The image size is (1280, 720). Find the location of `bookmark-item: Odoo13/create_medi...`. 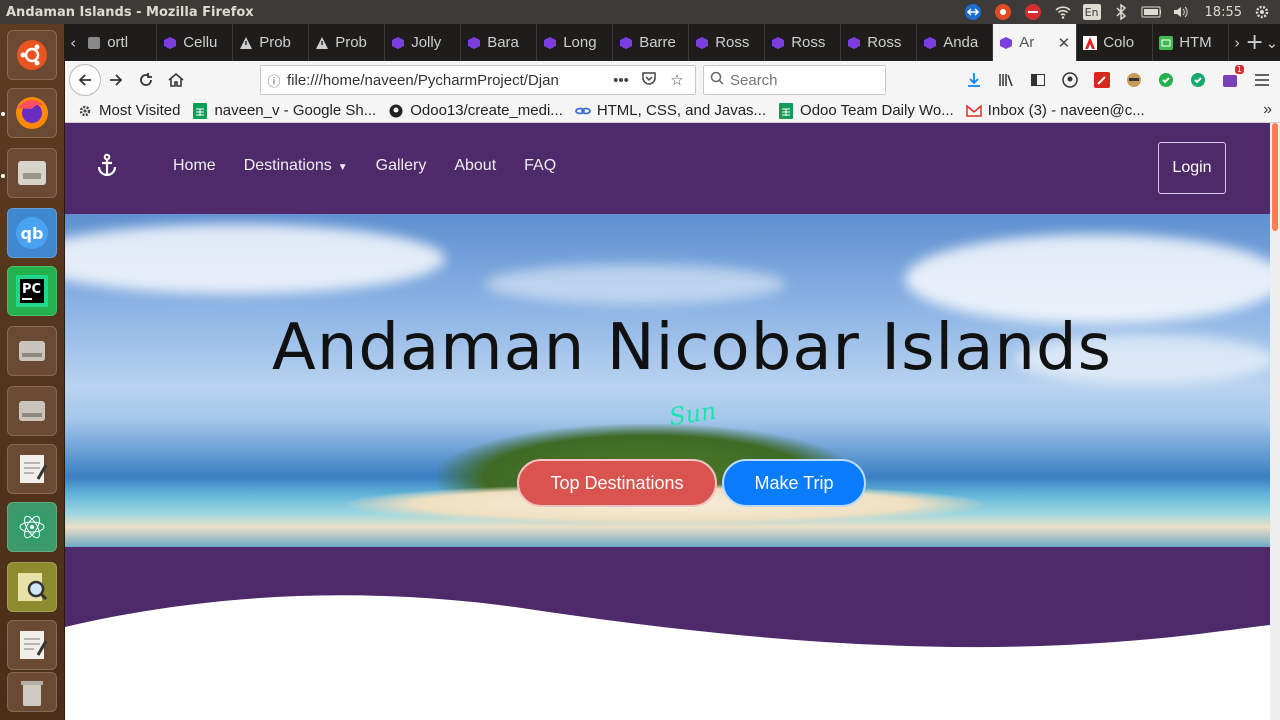

bookmark-item: Odoo13/create_medi... is located at coordinates (475, 110).